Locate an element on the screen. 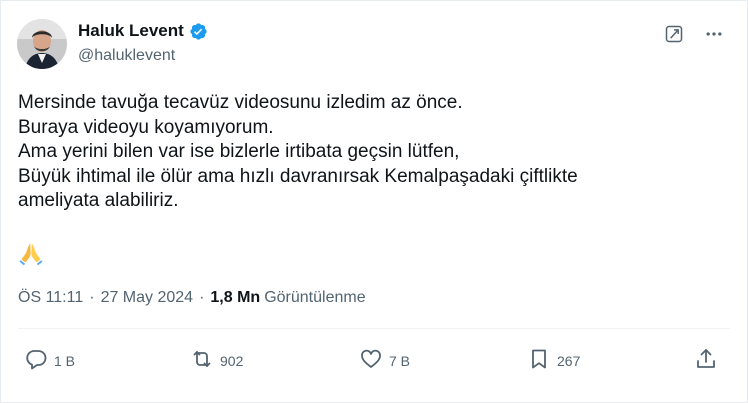  tweet-date: 27 May 2024 is located at coordinates (147, 298).